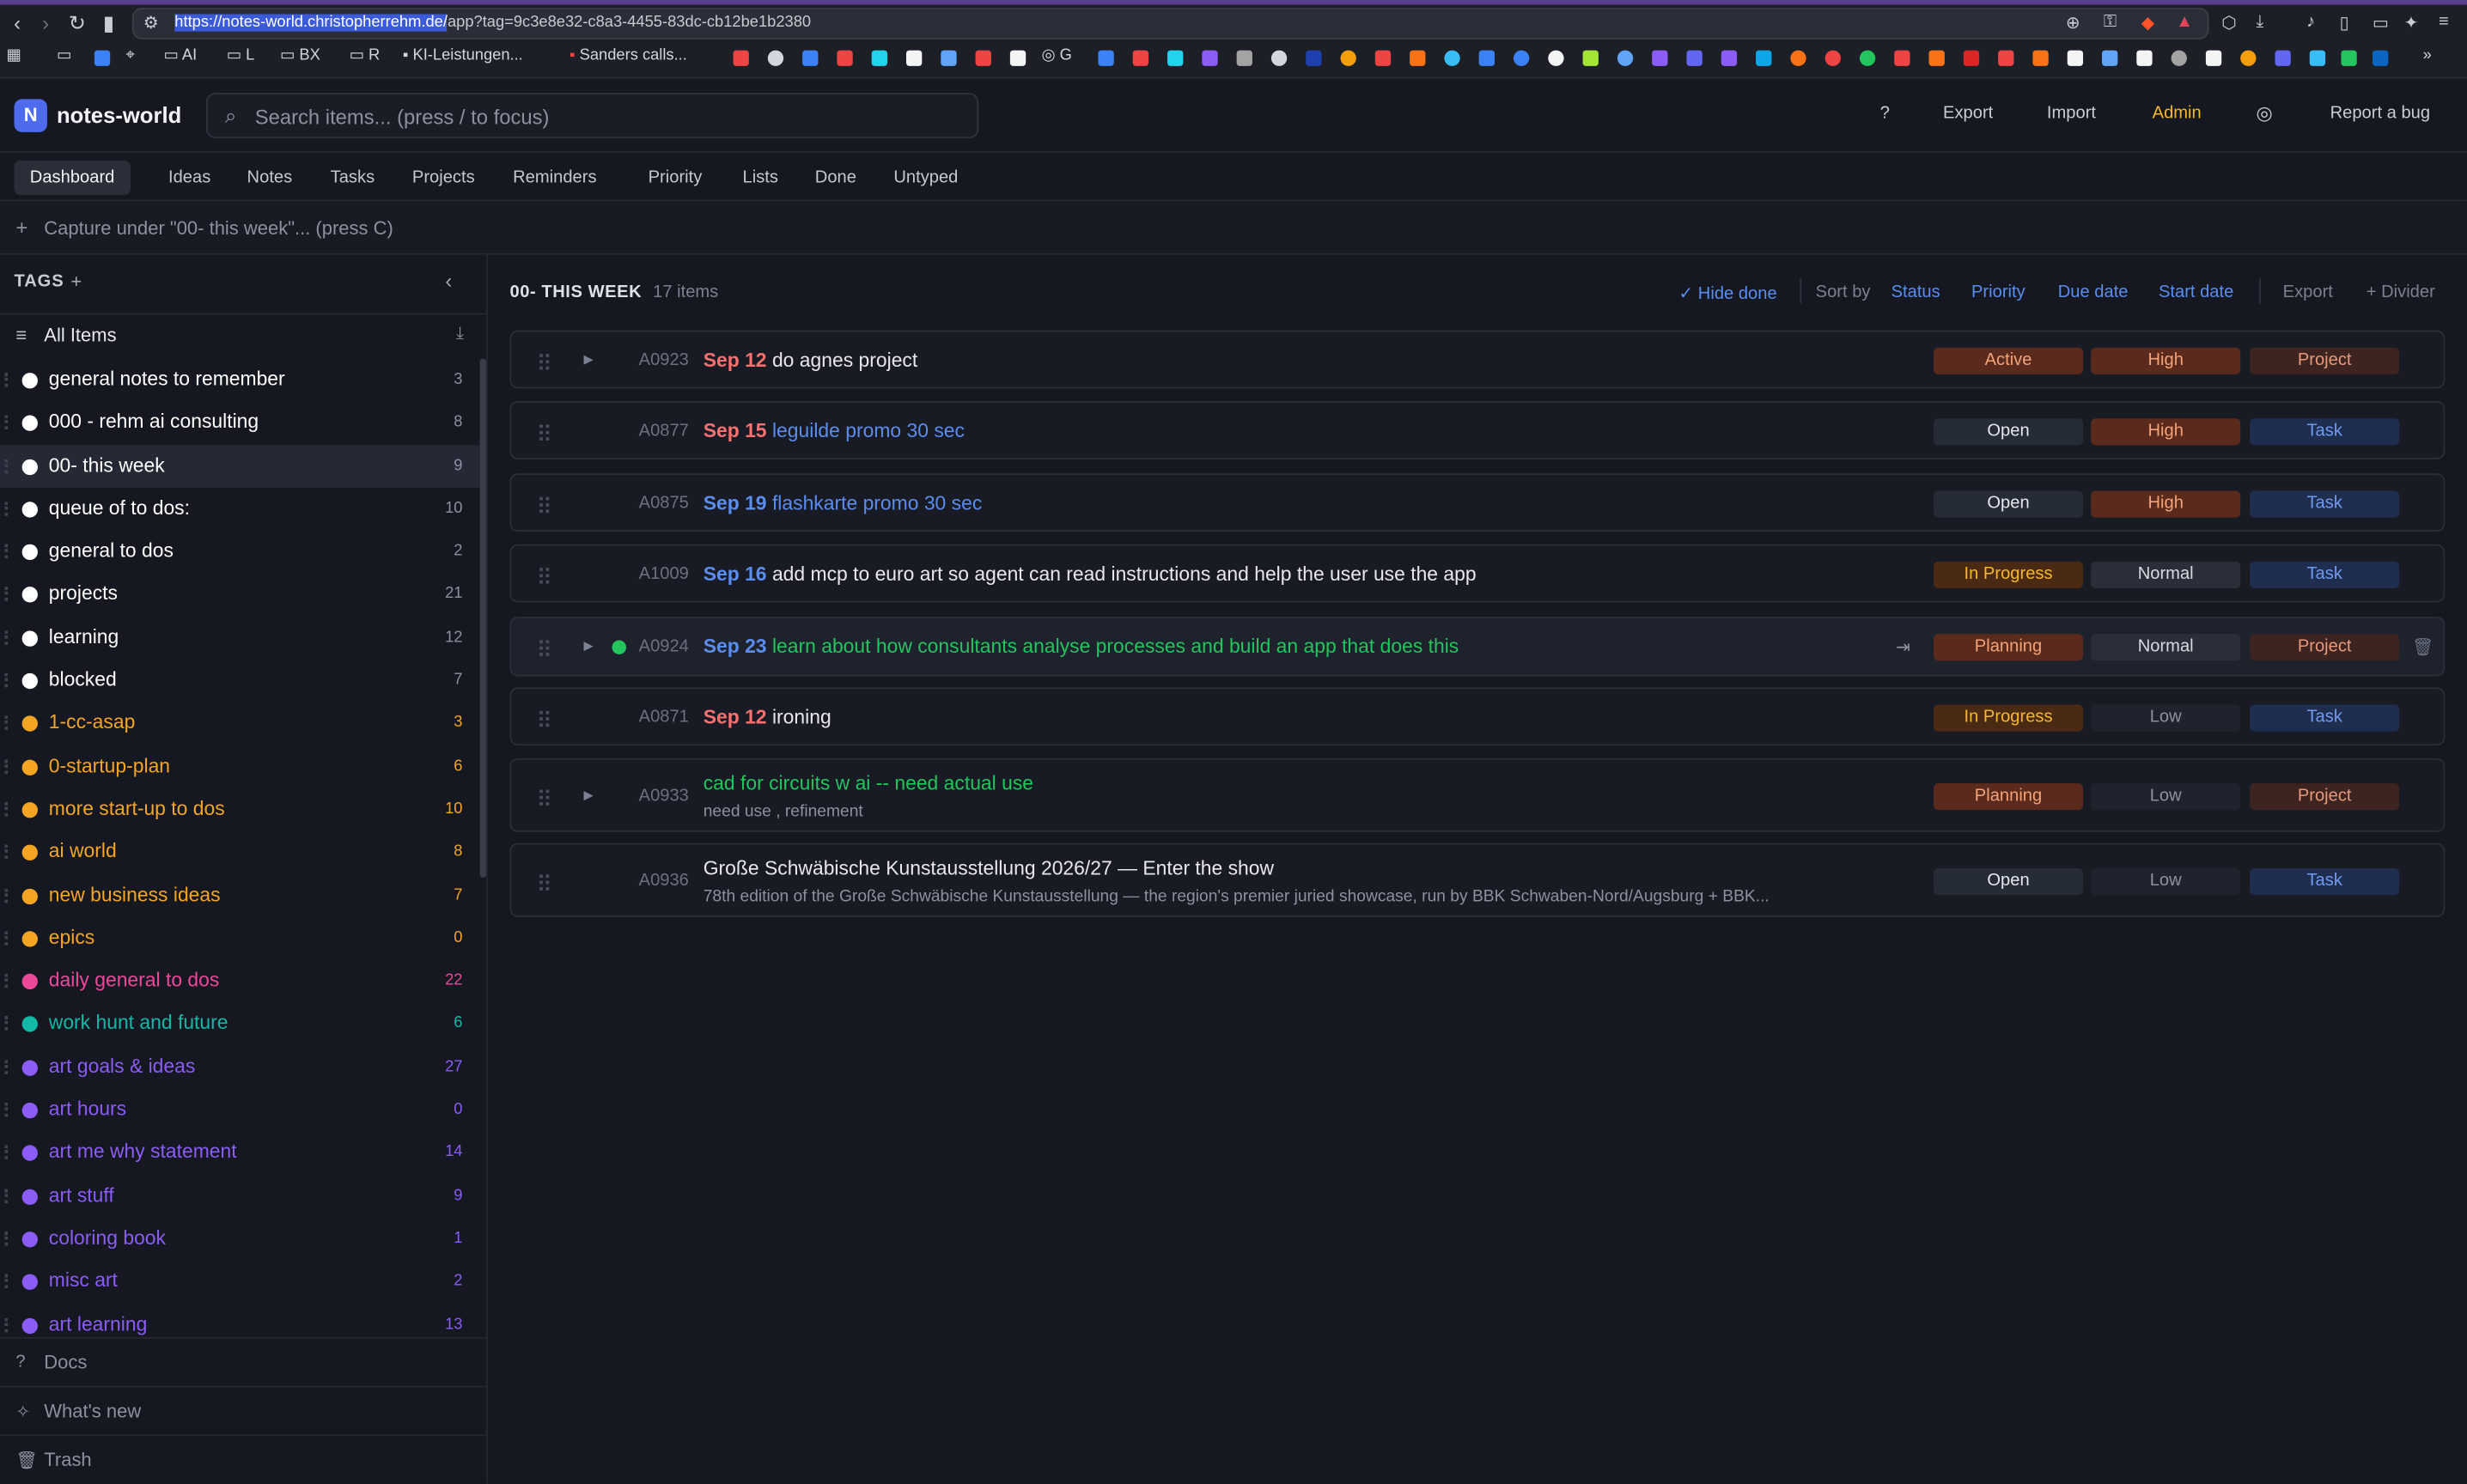 The width and height of the screenshot is (2467, 1484). I want to click on sidebar-tag-item: art hours 0, so click(240, 1110).